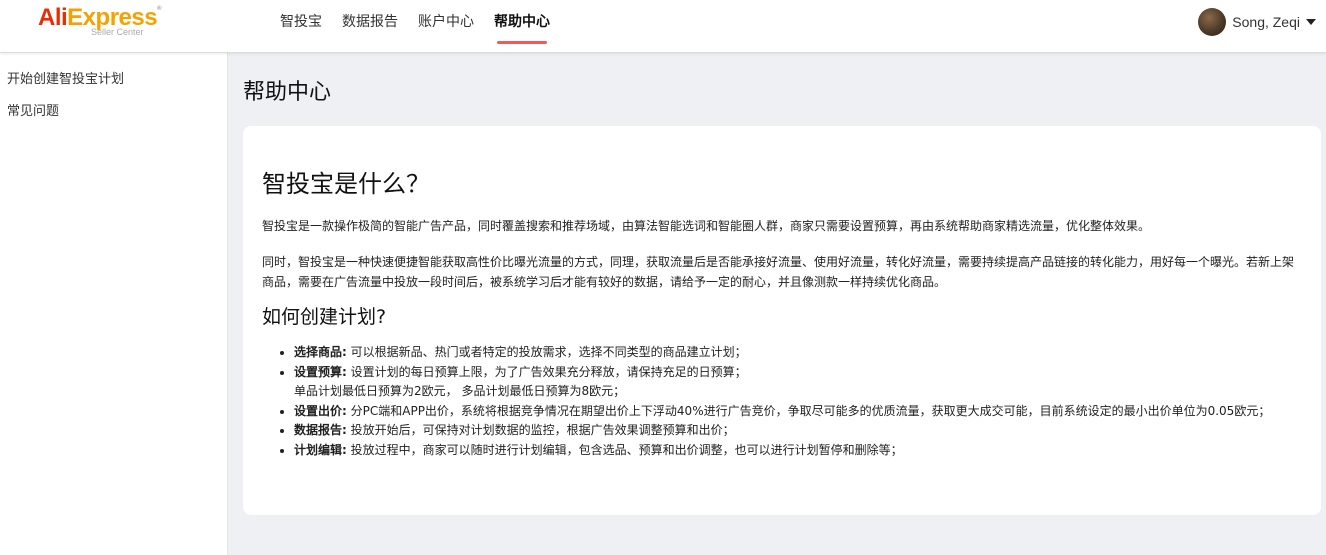 Image resolution: width=1326 pixels, height=555 pixels. Describe the element at coordinates (320, 449) in the screenshot. I see `step-label: 计划编辑:` at that location.